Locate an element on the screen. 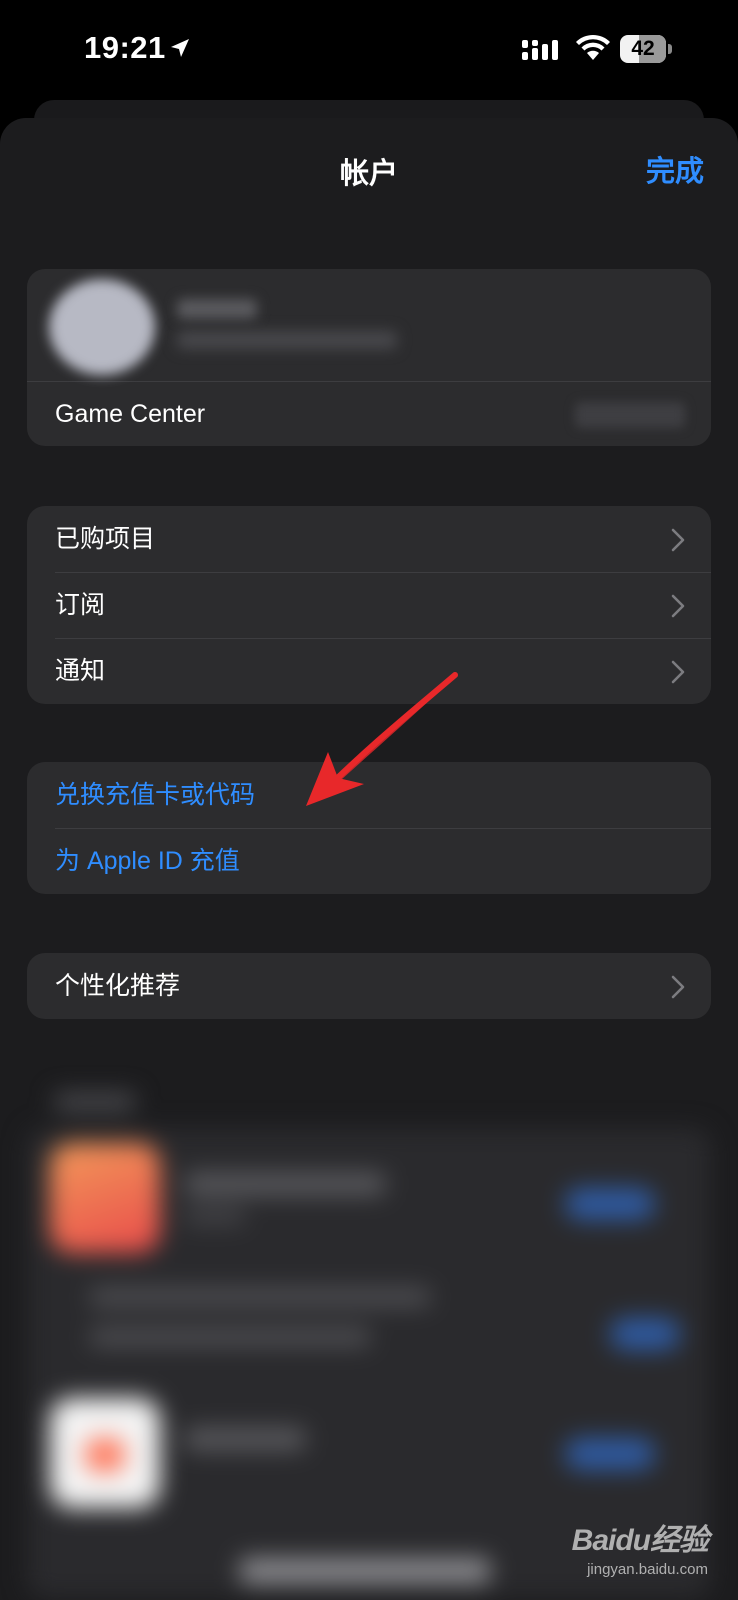 The image size is (738, 1600). subscriptions-label: 订阅 is located at coordinates (80, 605).